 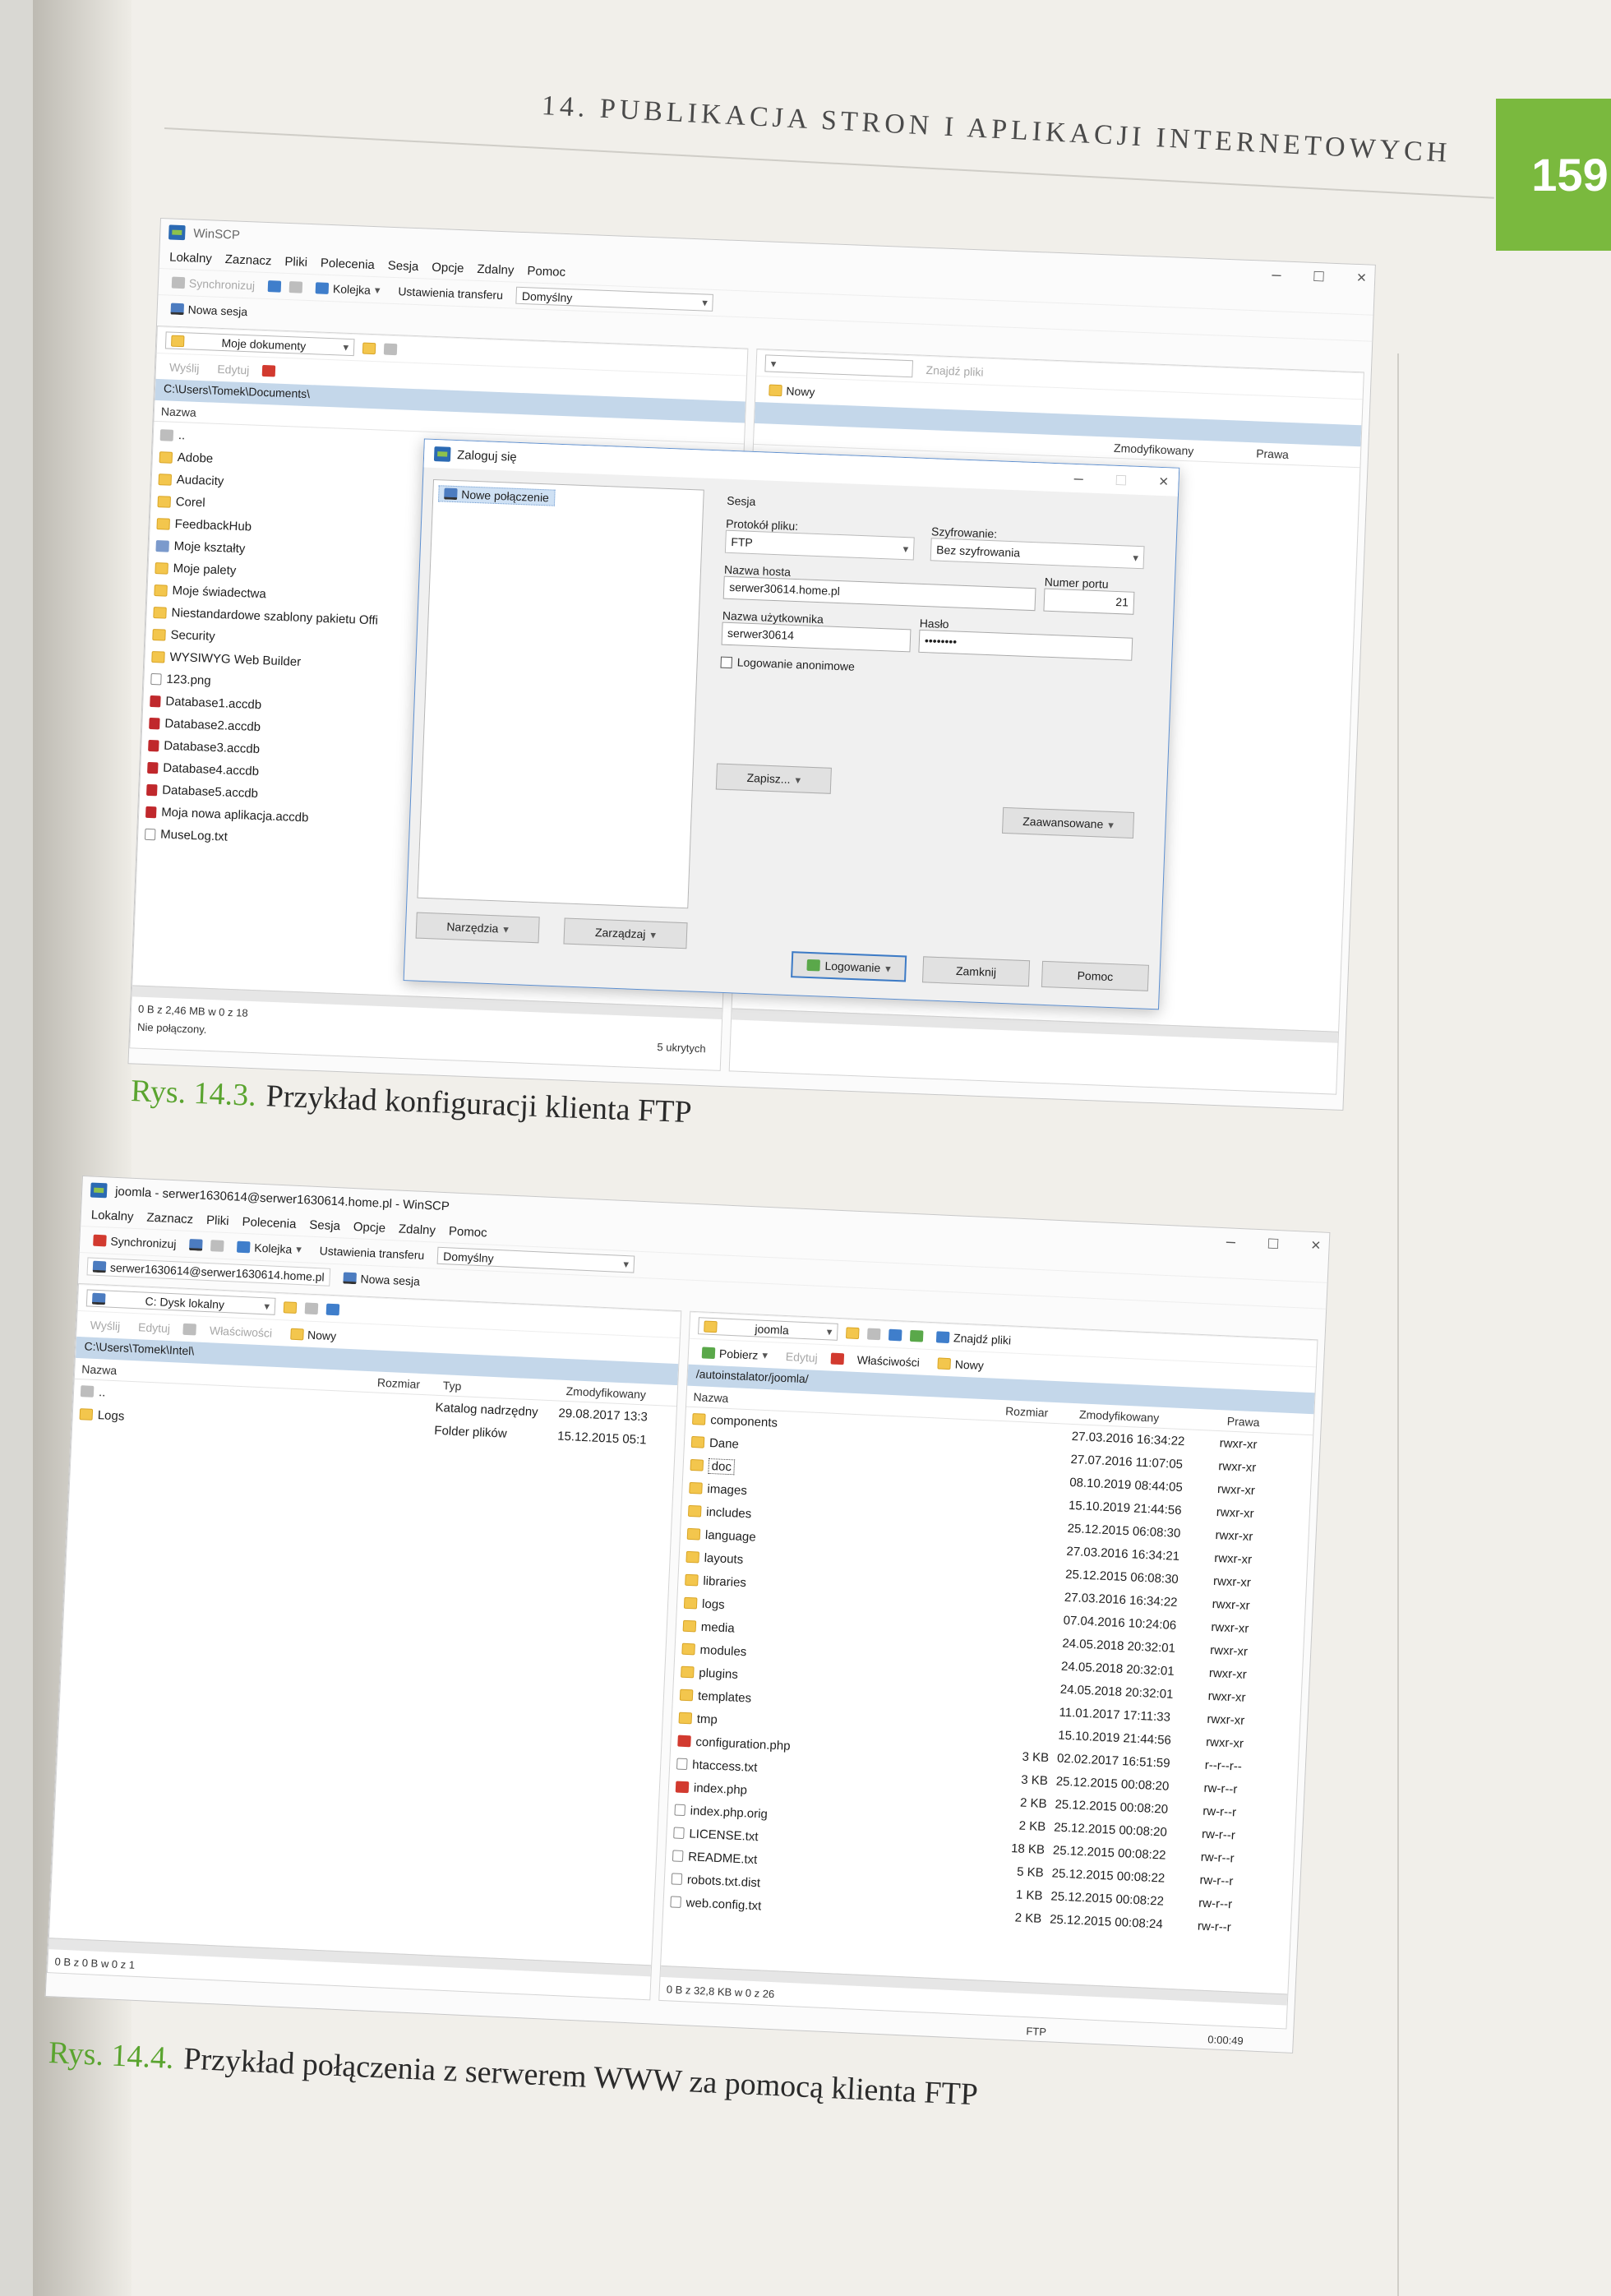 What do you see at coordinates (982, 1338) in the screenshot?
I see `find-files-label: Znajdź pliki` at bounding box center [982, 1338].